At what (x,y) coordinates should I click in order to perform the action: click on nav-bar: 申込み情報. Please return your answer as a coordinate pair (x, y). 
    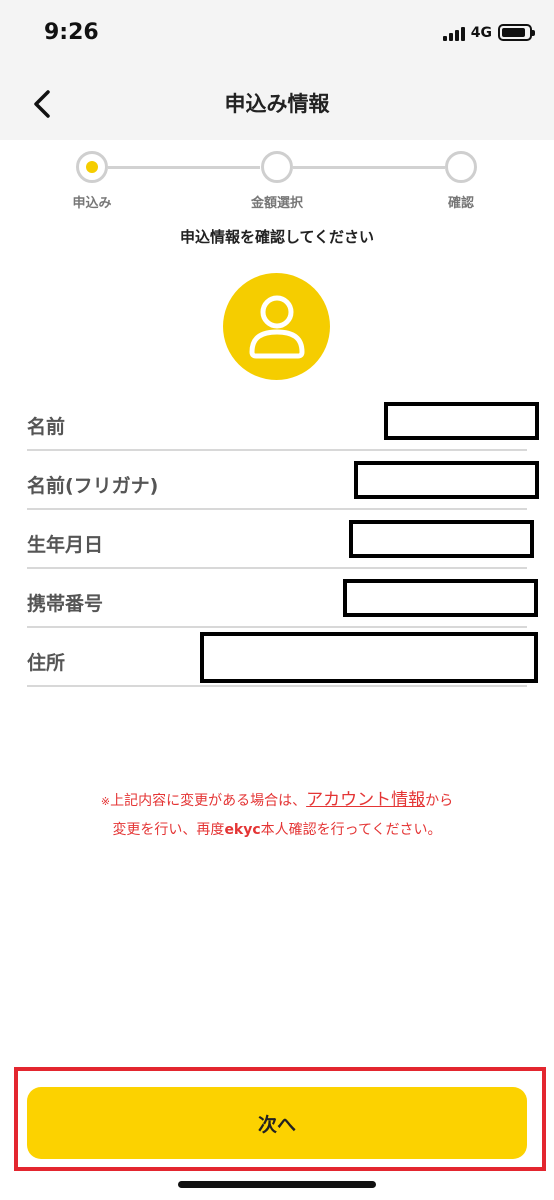
    Looking at the image, I should click on (277, 103).